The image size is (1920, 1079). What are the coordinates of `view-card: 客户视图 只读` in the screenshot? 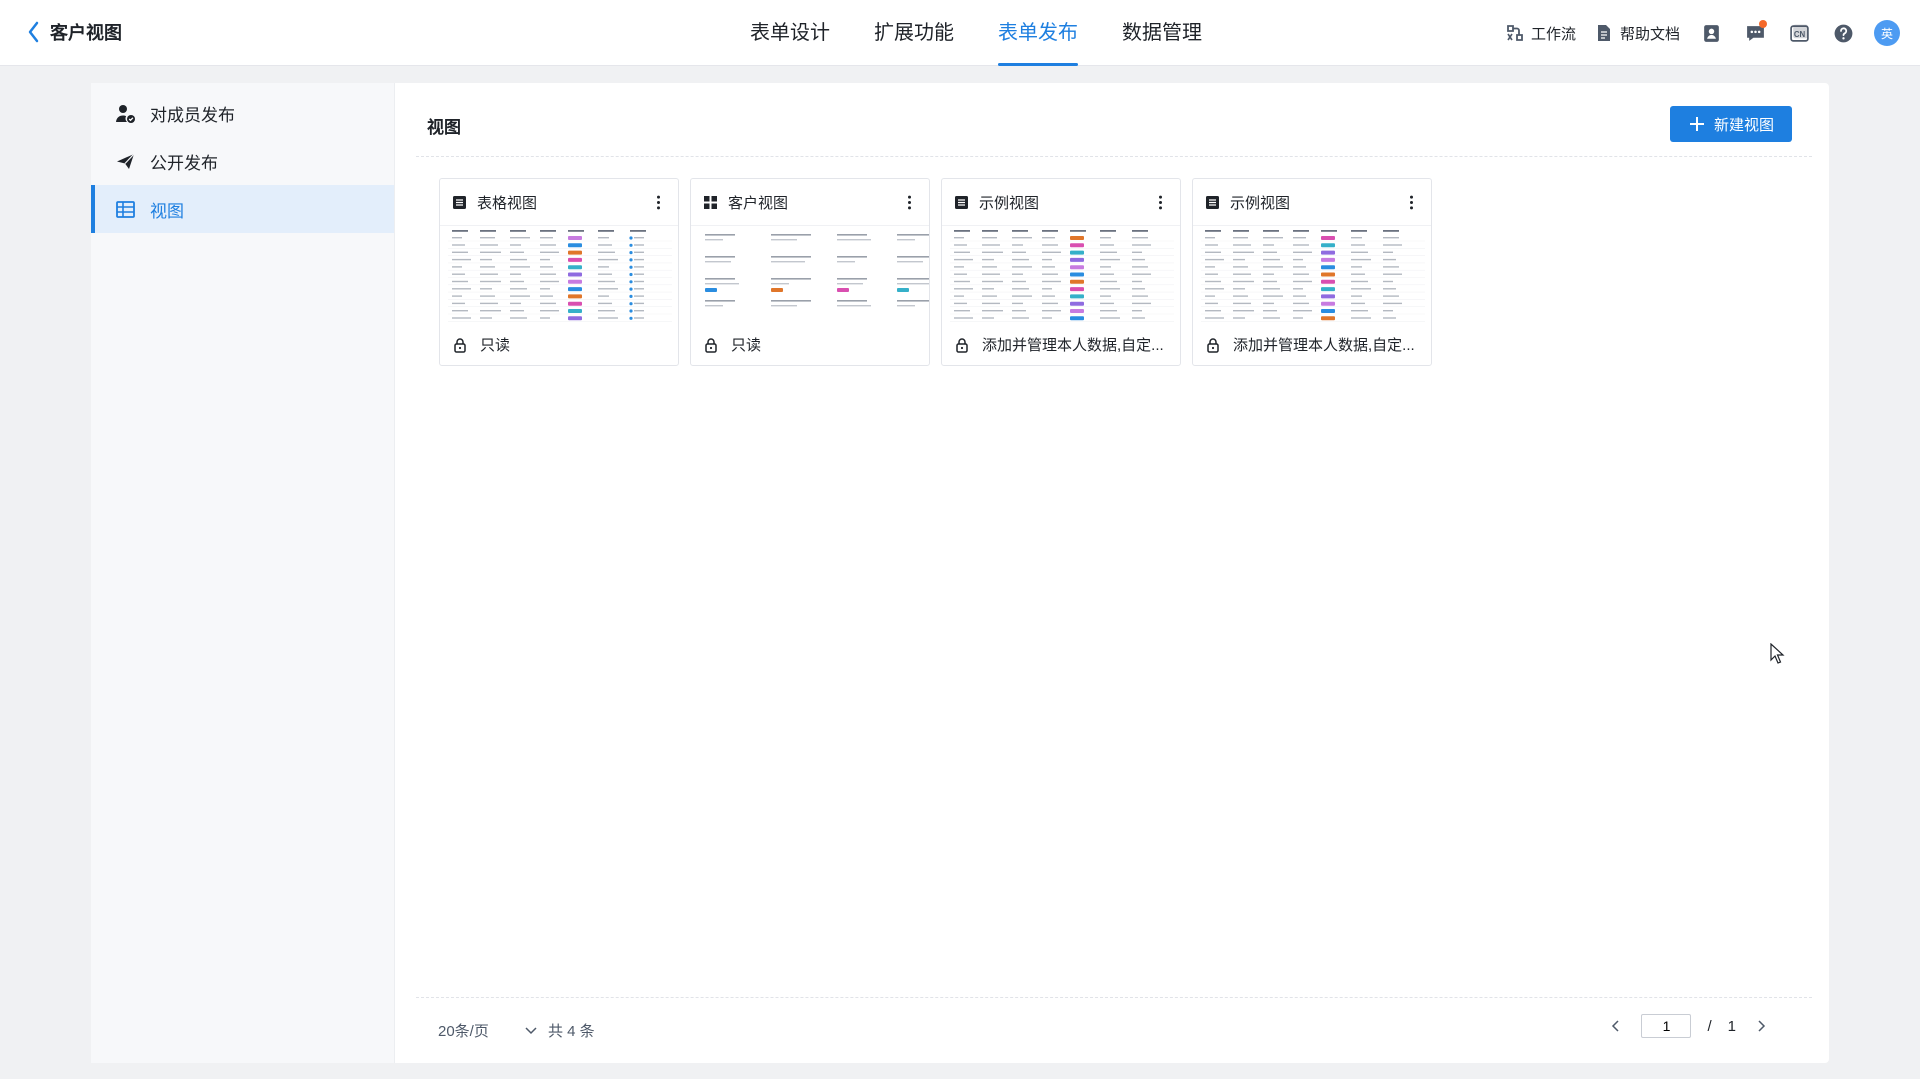 It's located at (810, 272).